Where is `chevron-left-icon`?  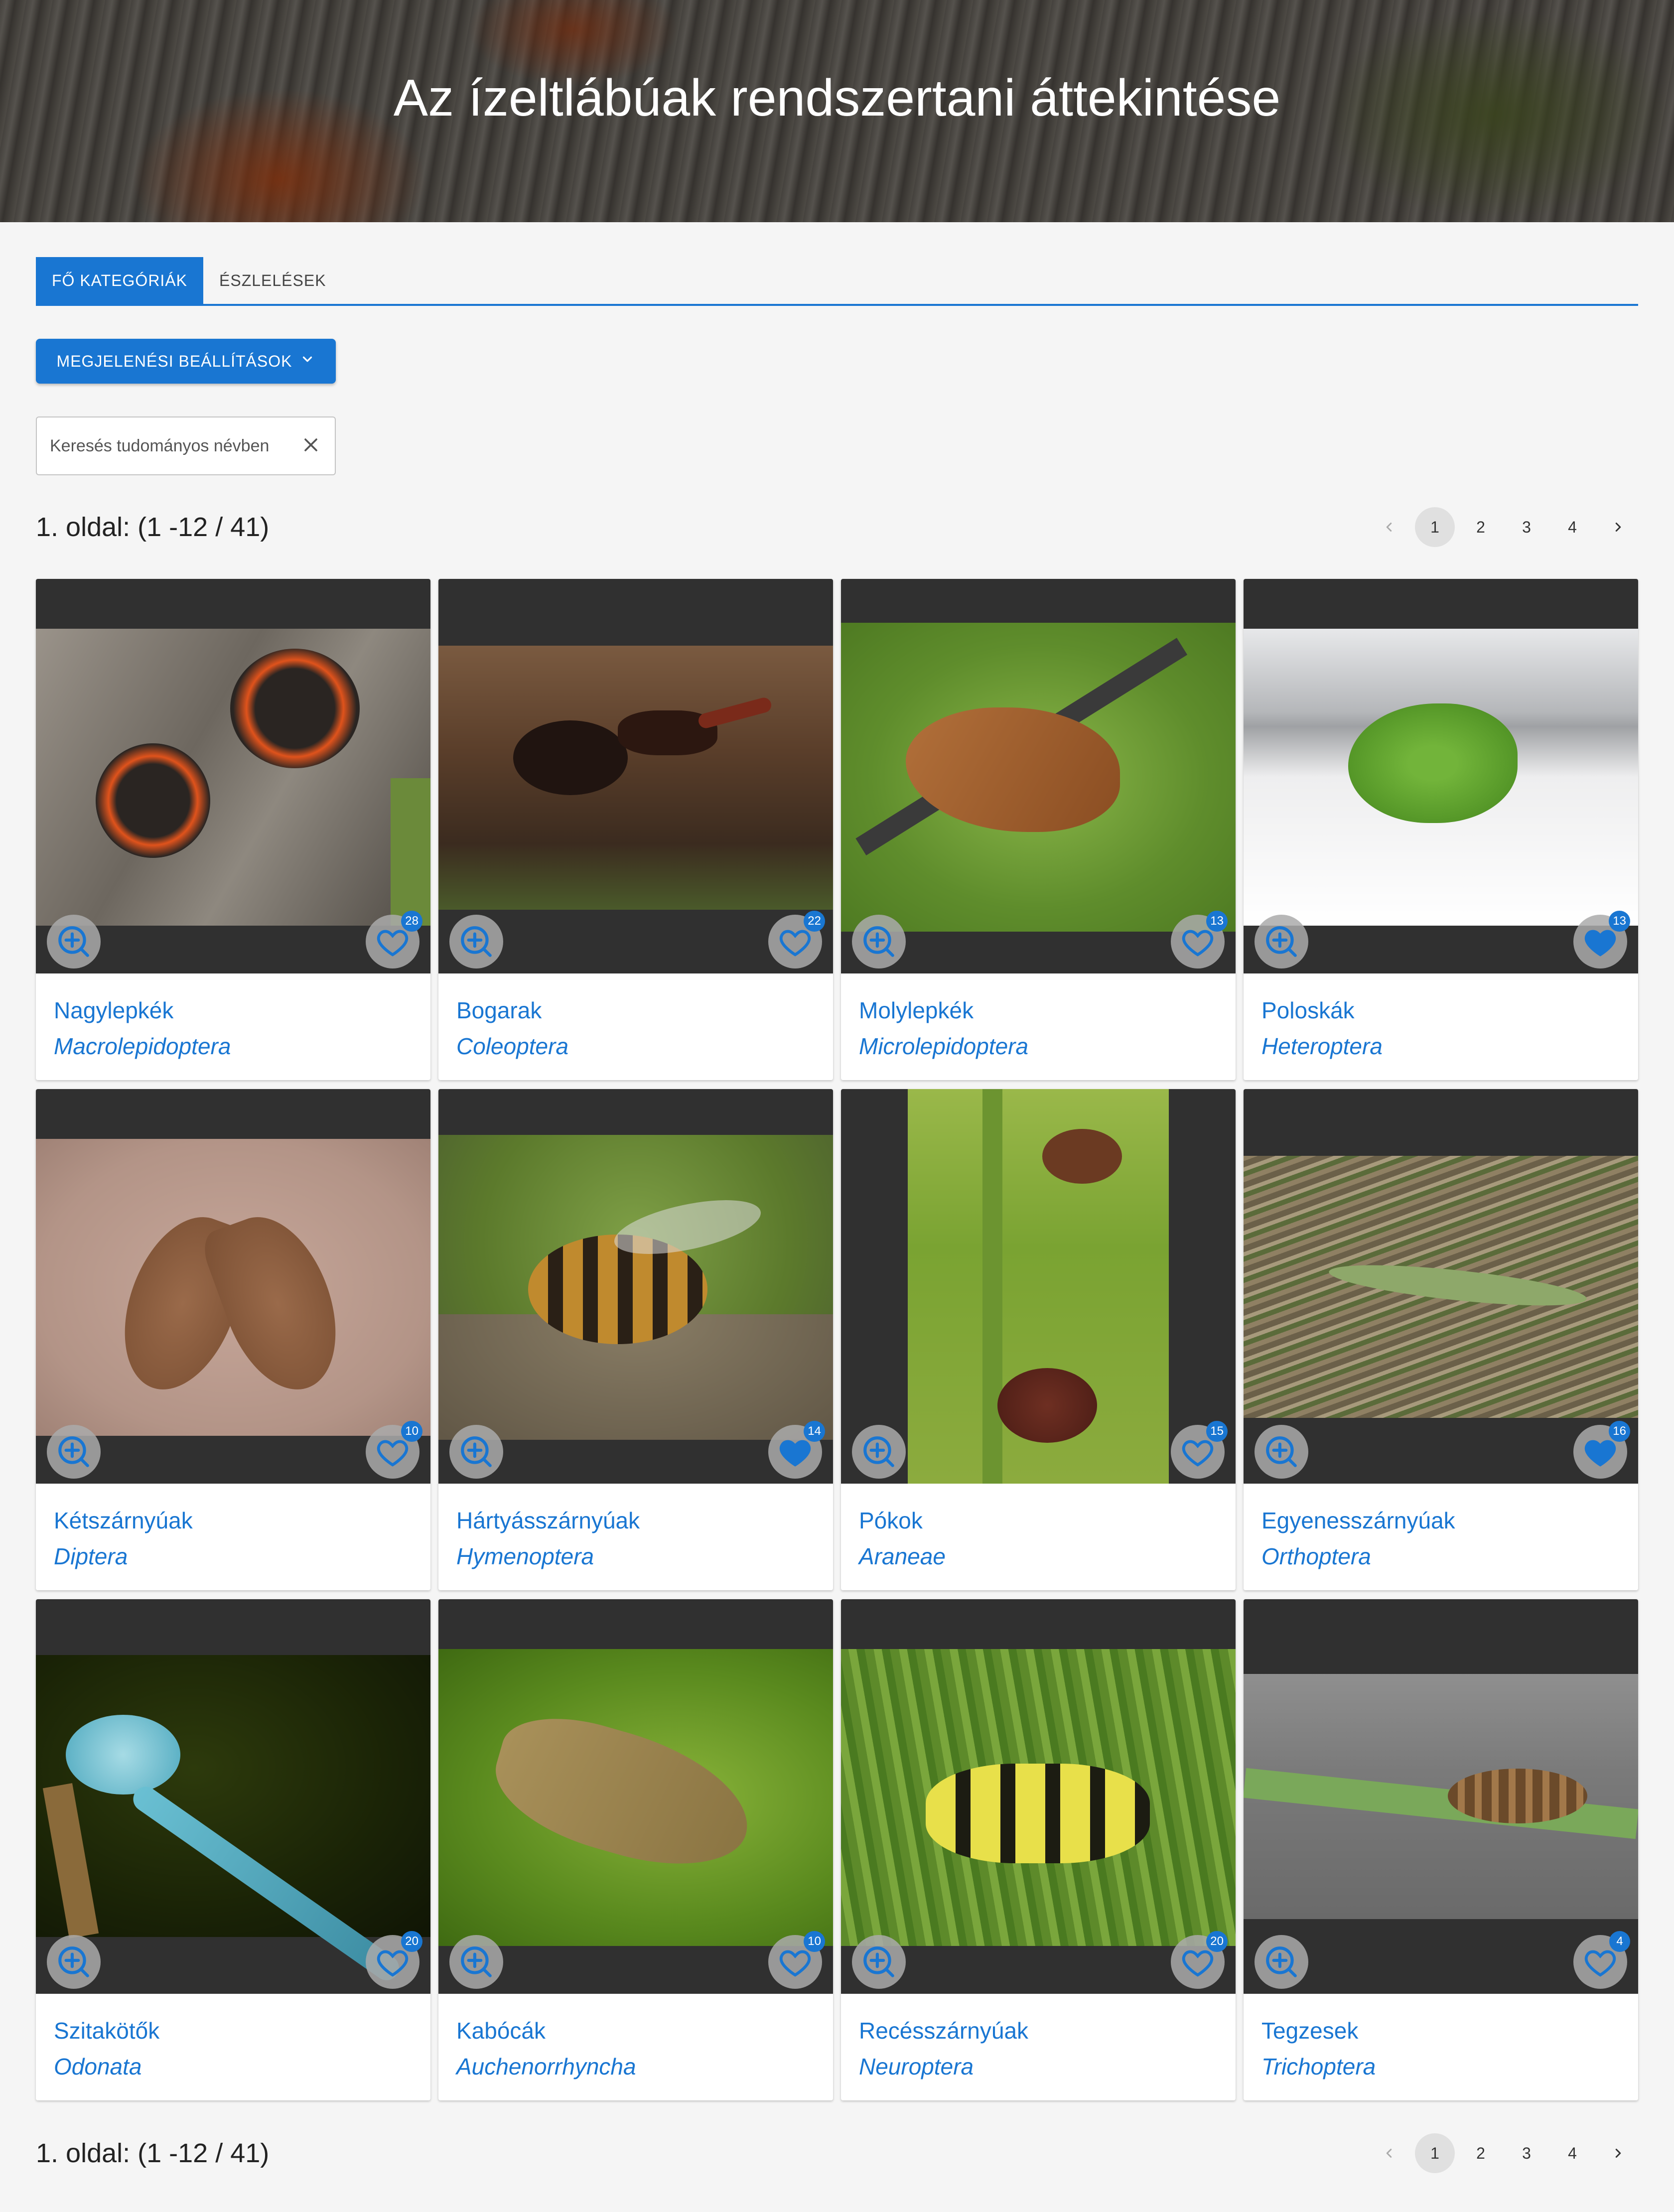
chevron-left-icon is located at coordinates (1389, 528).